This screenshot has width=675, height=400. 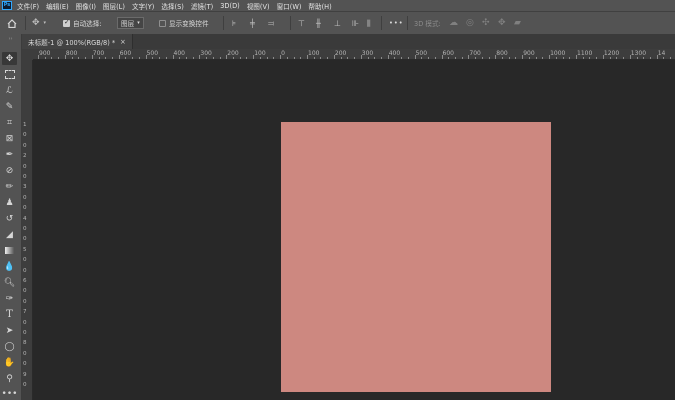 I want to click on align-horizontal-center-icon: ╪, so click(x=252, y=23).